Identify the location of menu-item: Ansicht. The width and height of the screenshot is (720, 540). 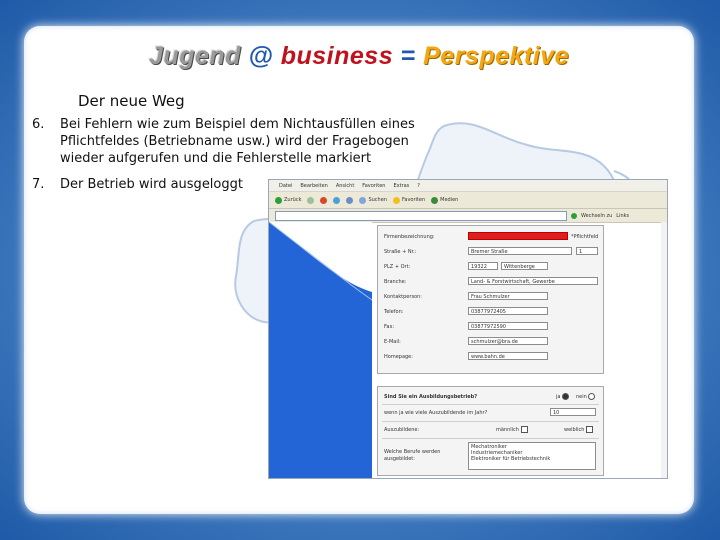
(345, 186).